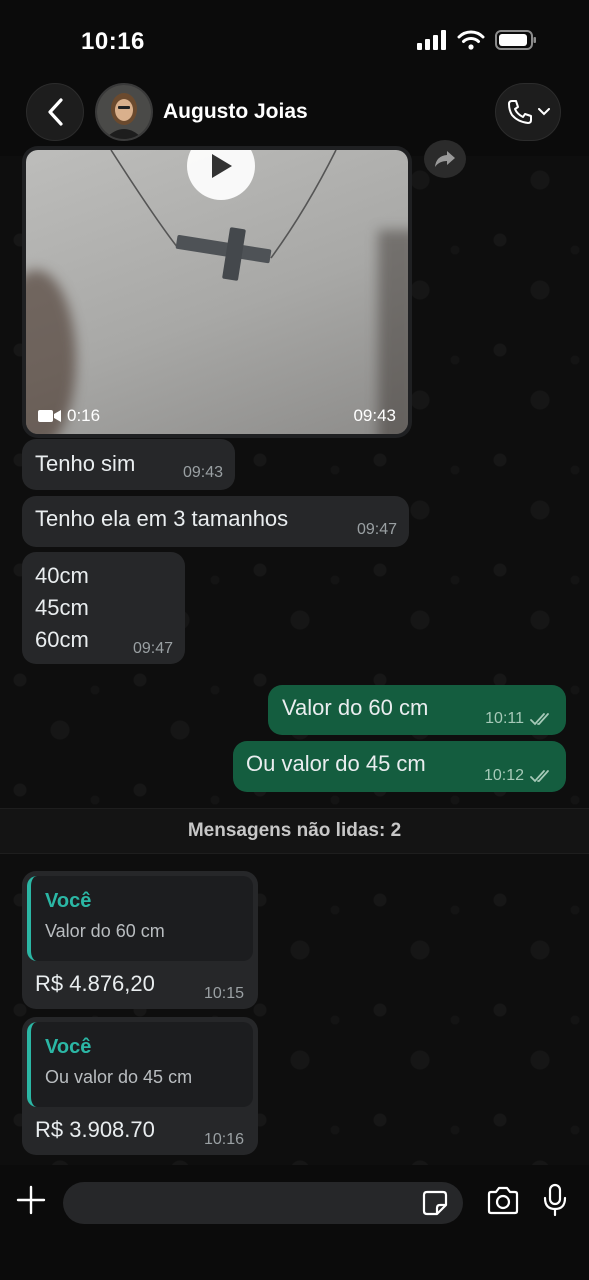 This screenshot has width=589, height=1280. I want to click on message-text: R$ 3.908.70, so click(95, 1129).